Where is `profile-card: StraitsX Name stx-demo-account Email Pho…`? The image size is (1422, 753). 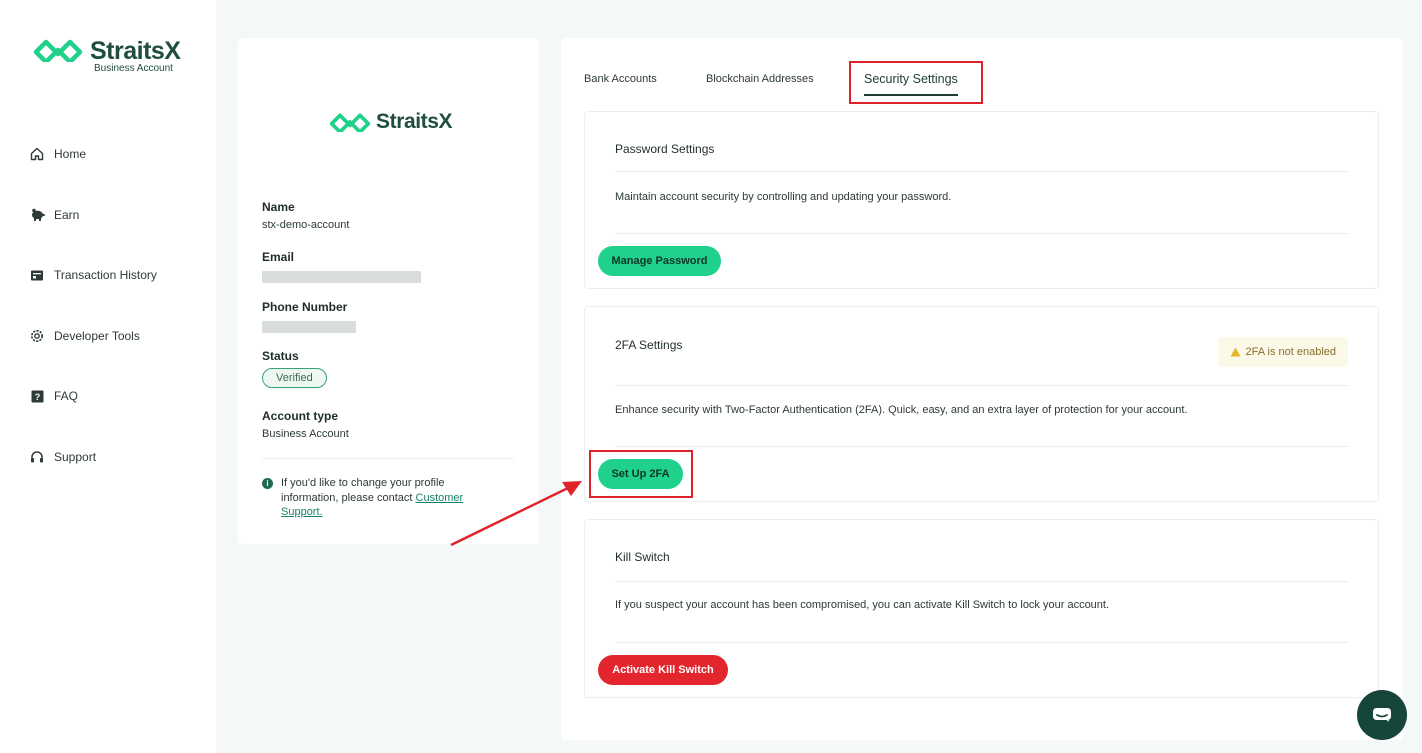
profile-card: StraitsX Name stx-demo-account Email Pho… is located at coordinates (388, 291).